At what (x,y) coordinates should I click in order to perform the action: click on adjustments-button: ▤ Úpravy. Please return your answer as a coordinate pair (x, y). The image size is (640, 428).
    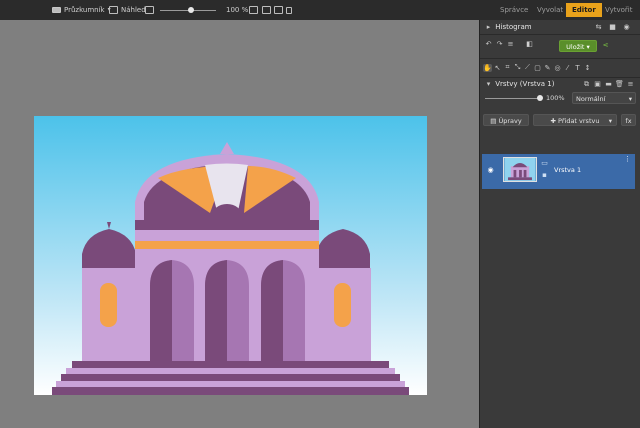
    Looking at the image, I should click on (506, 120).